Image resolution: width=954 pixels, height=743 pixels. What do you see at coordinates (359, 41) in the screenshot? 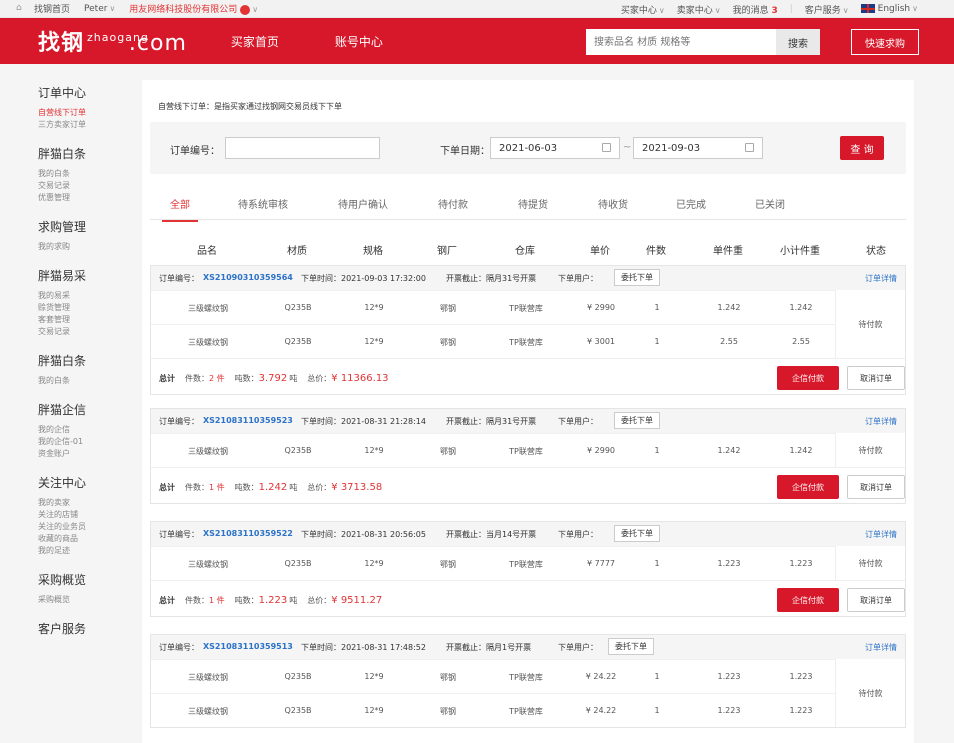
I see `nav-item: 账号中心` at bounding box center [359, 41].